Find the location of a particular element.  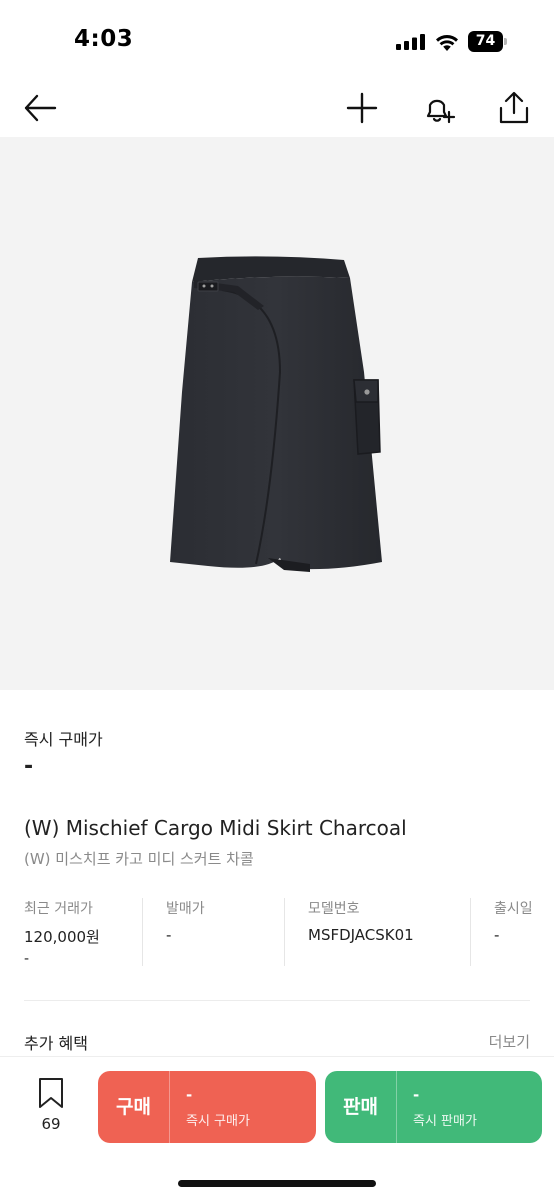

info-release-date: 출시일 - is located at coordinates (524, 933).